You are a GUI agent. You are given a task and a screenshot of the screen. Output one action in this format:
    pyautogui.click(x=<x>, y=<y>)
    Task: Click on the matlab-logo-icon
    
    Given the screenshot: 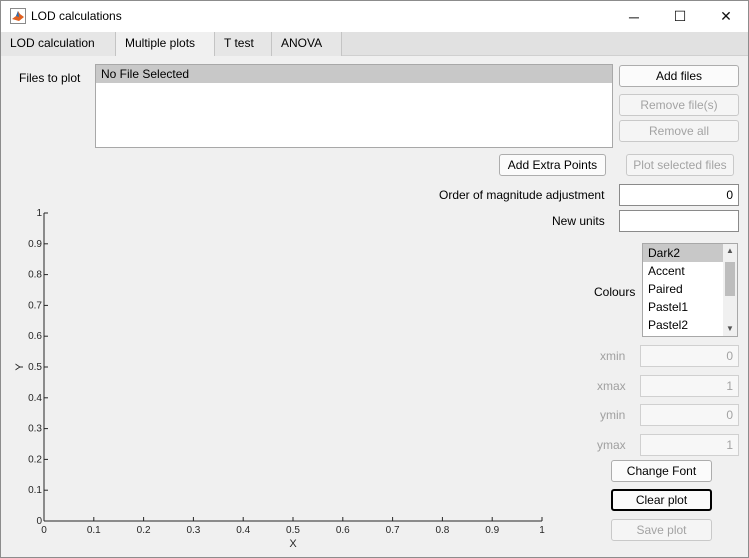 What is the action you would take?
    pyautogui.click(x=18, y=16)
    